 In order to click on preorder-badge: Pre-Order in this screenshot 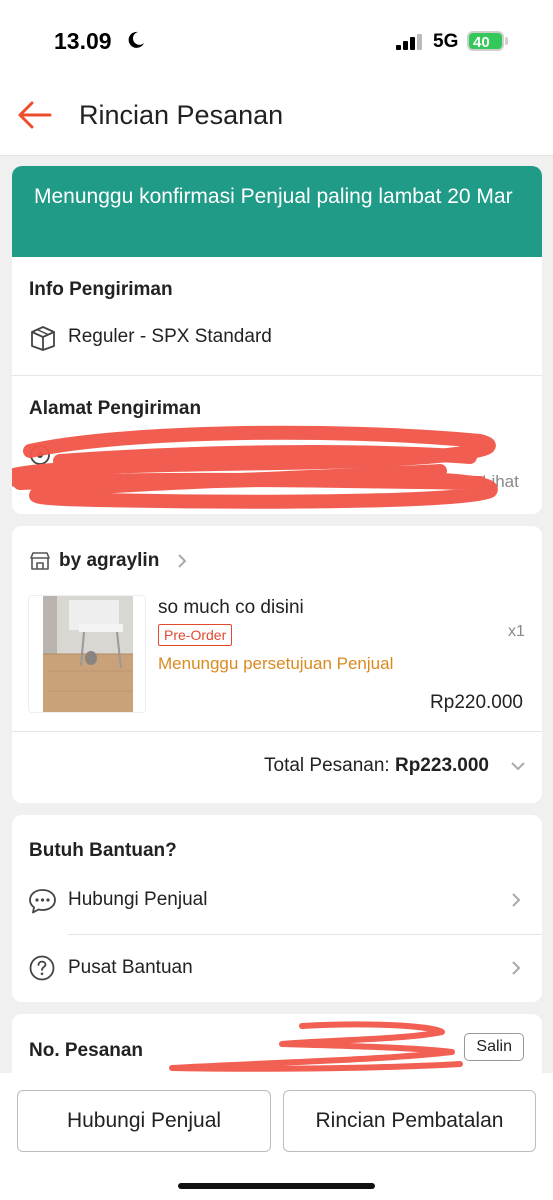, I will do `click(195, 635)`.